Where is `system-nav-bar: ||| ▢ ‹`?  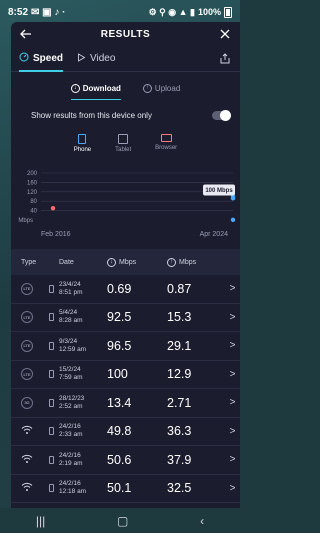
system-nav-bar: ||| ▢ ‹ is located at coordinates (120, 520).